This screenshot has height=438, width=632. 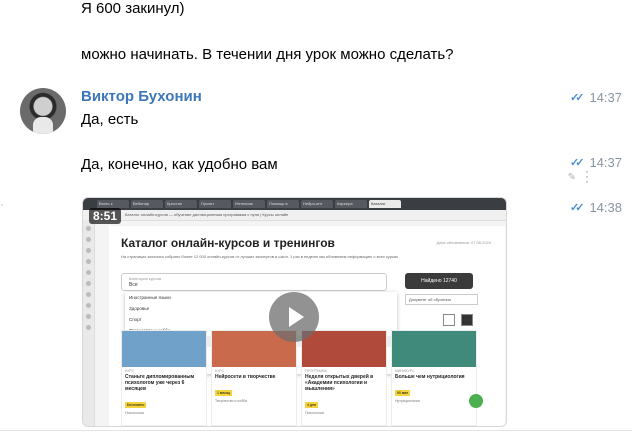 I want to click on browser-tab: Нейро-инт, so click(x=317, y=204).